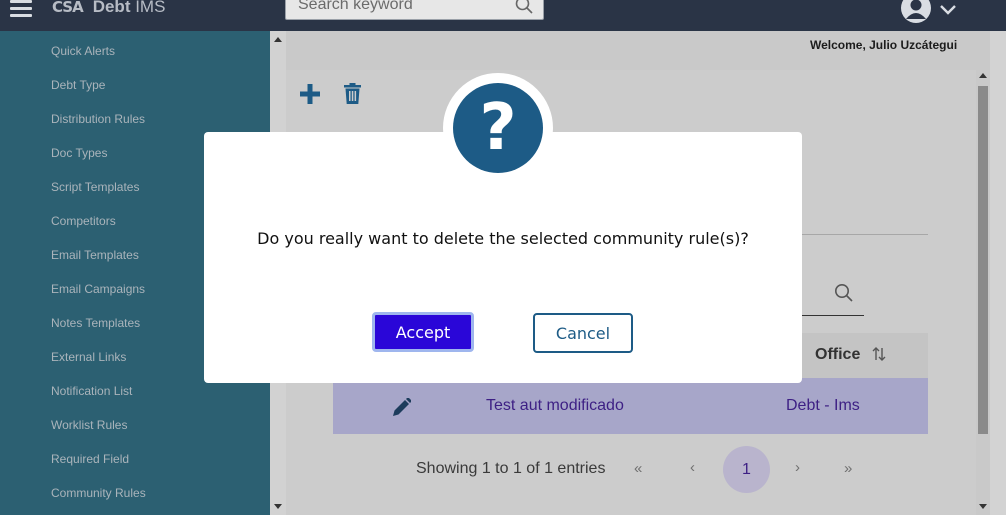 The height and width of the screenshot is (515, 1006). What do you see at coordinates (79, 153) in the screenshot?
I see `sidebar-item-doc-types: Doc Types` at bounding box center [79, 153].